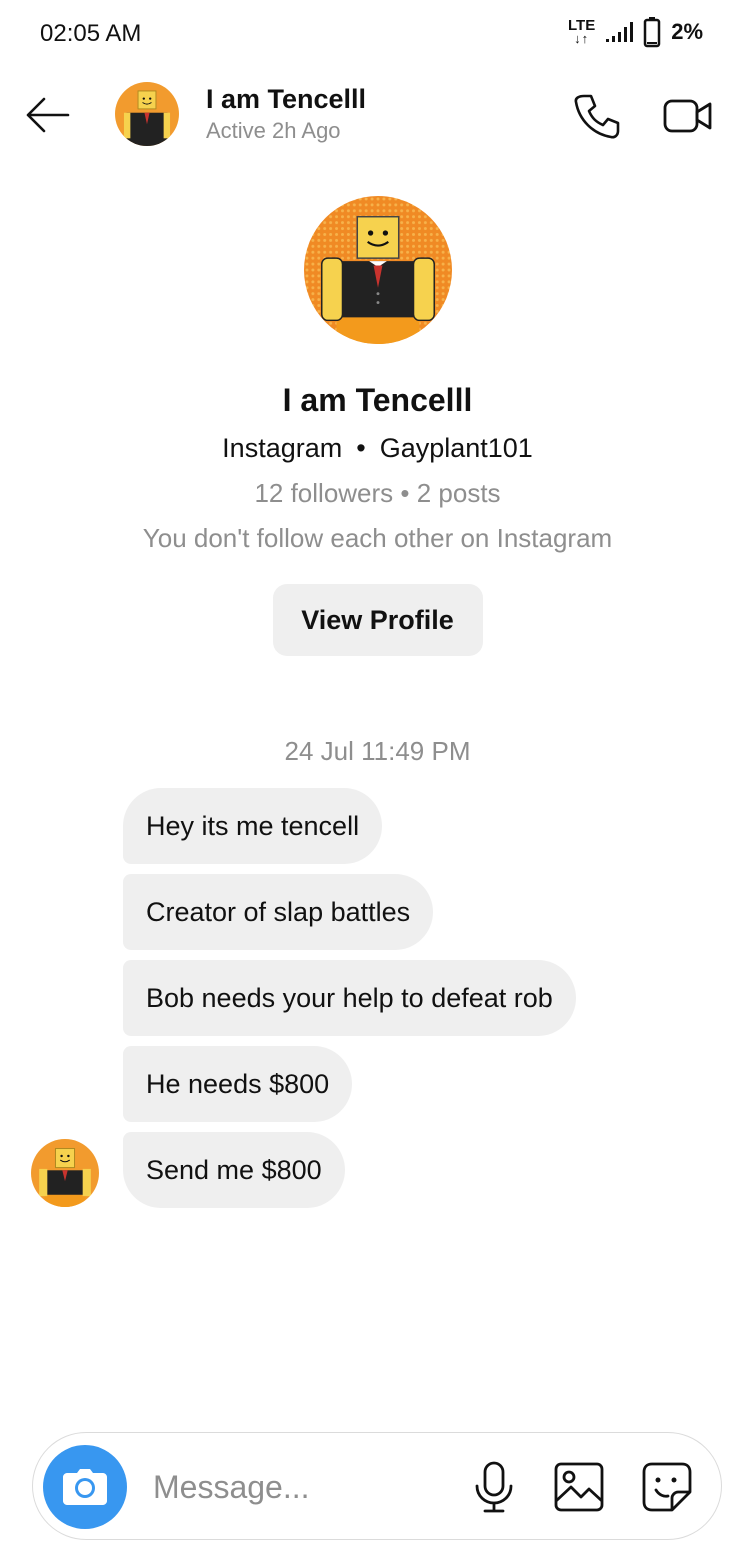 This screenshot has width=755, height=1566. I want to click on status-bar: 02:05 AM LTE ↓↑ 2%, so click(377, 33).